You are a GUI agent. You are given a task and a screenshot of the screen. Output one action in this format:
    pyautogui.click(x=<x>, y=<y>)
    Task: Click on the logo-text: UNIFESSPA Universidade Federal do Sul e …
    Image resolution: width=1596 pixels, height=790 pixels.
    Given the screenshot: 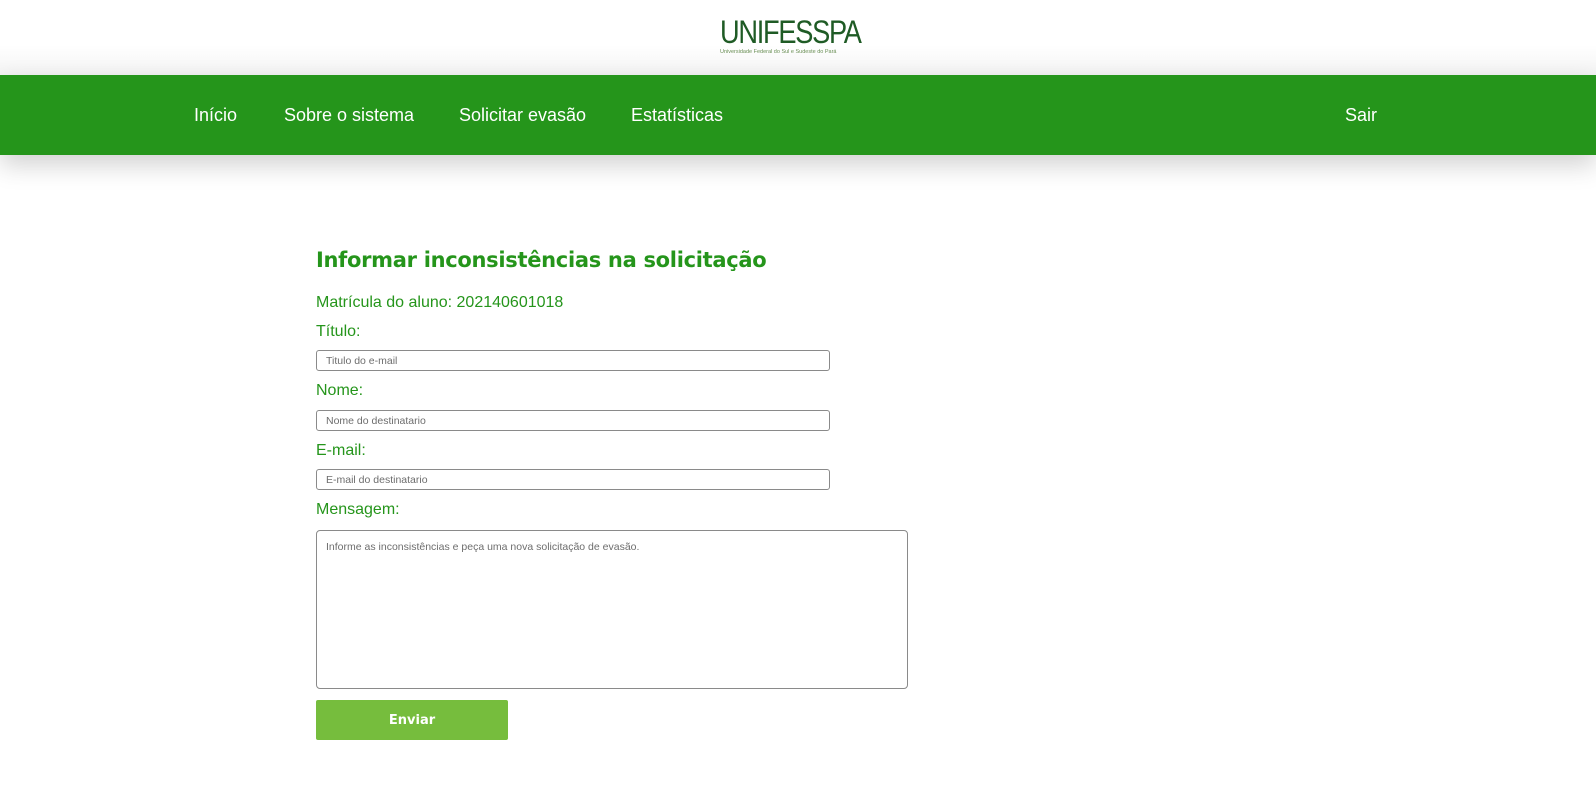 What is the action you would take?
    pyautogui.click(x=803, y=36)
    